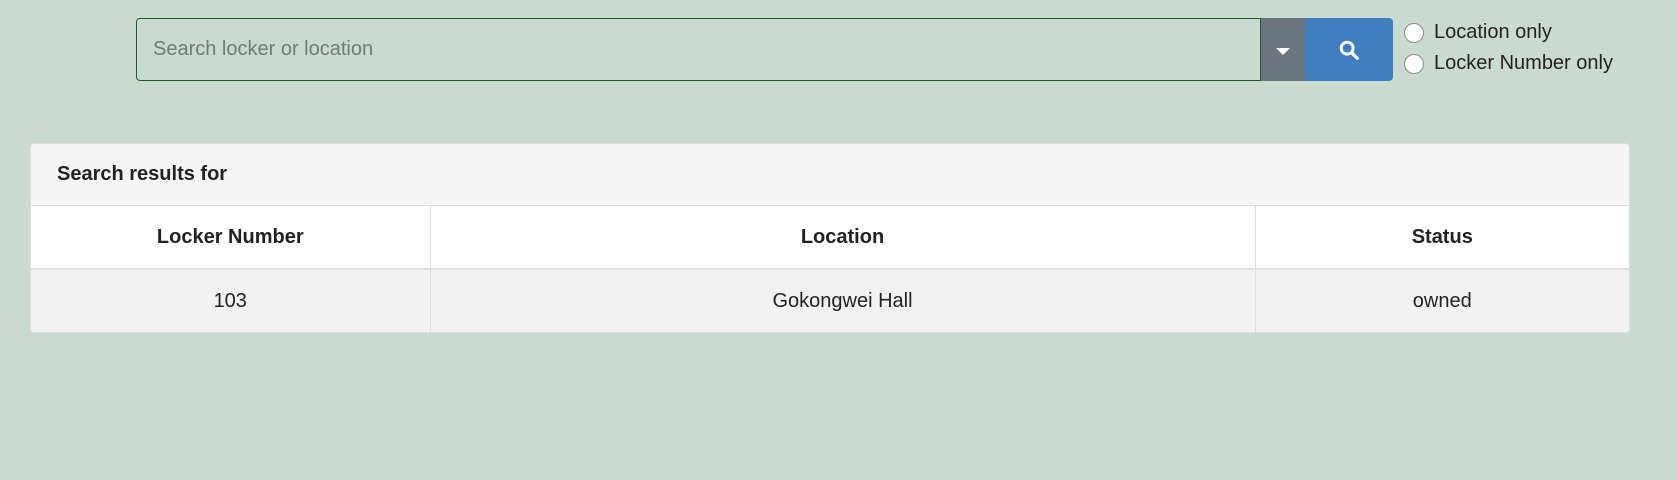  I want to click on radio-location-only: Location only, so click(1508, 32).